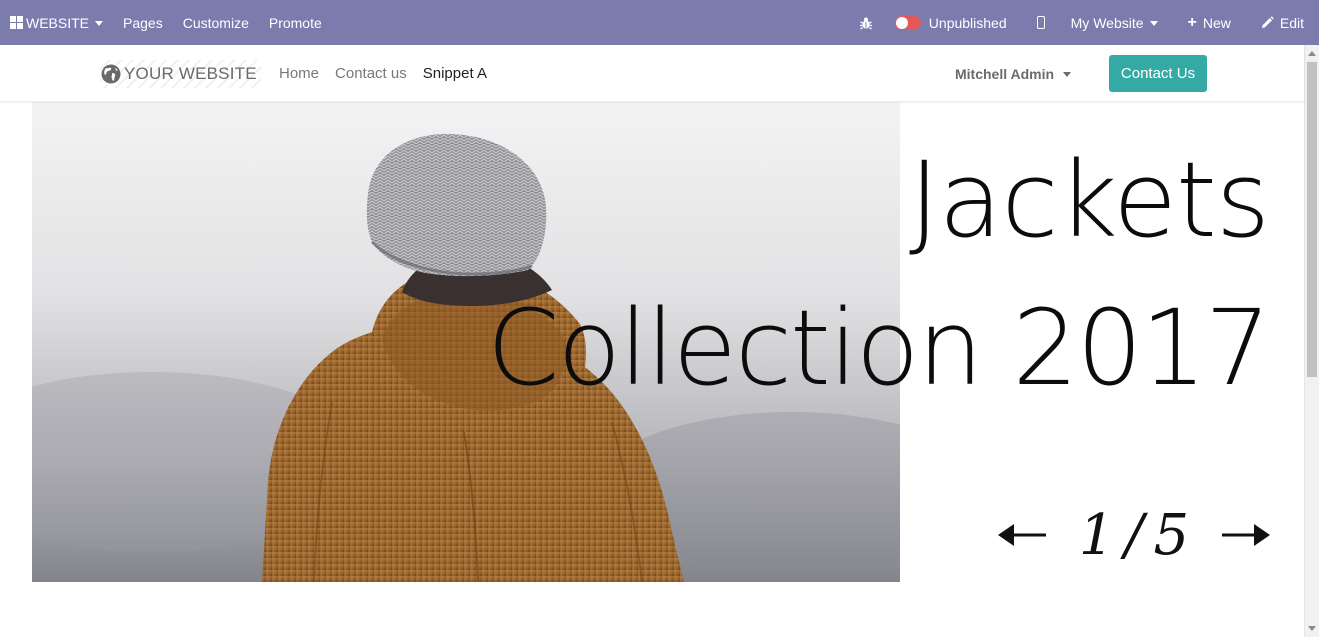 This screenshot has width=1319, height=637. I want to click on bug-icon, so click(866, 23).